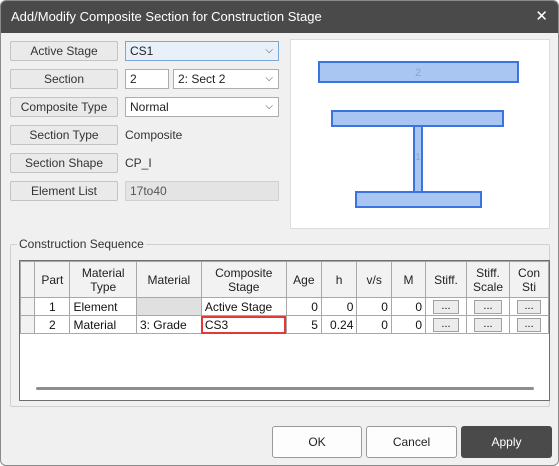 This screenshot has width=559, height=466. I want to click on h-cell: 0.24, so click(339, 324).